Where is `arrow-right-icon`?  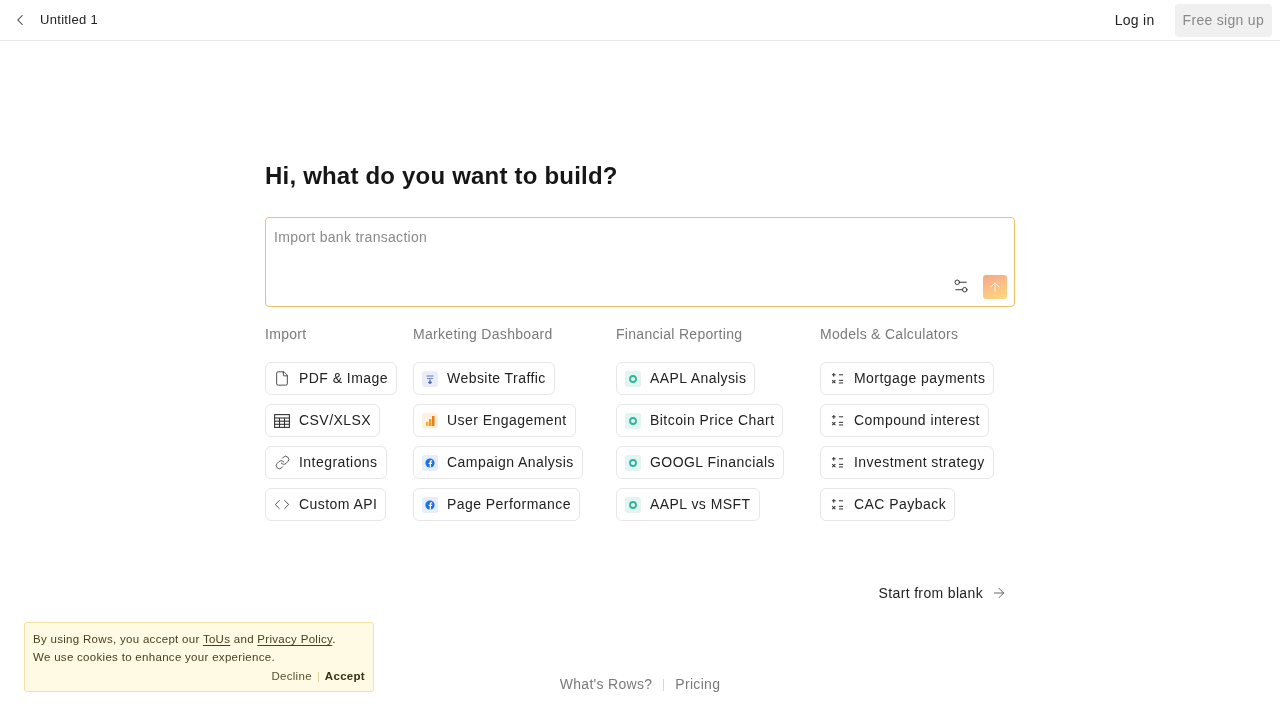
arrow-right-icon is located at coordinates (999, 593).